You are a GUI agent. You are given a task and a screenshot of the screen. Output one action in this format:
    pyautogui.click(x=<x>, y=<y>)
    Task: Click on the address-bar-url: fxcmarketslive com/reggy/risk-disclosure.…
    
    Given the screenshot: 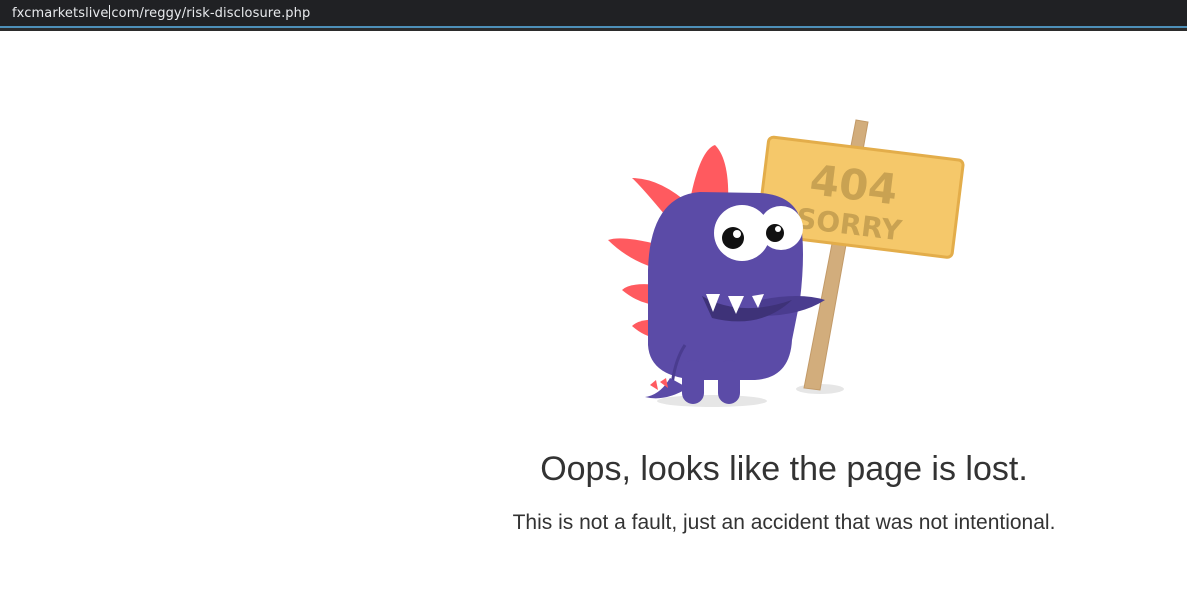 What is the action you would take?
    pyautogui.click(x=161, y=13)
    